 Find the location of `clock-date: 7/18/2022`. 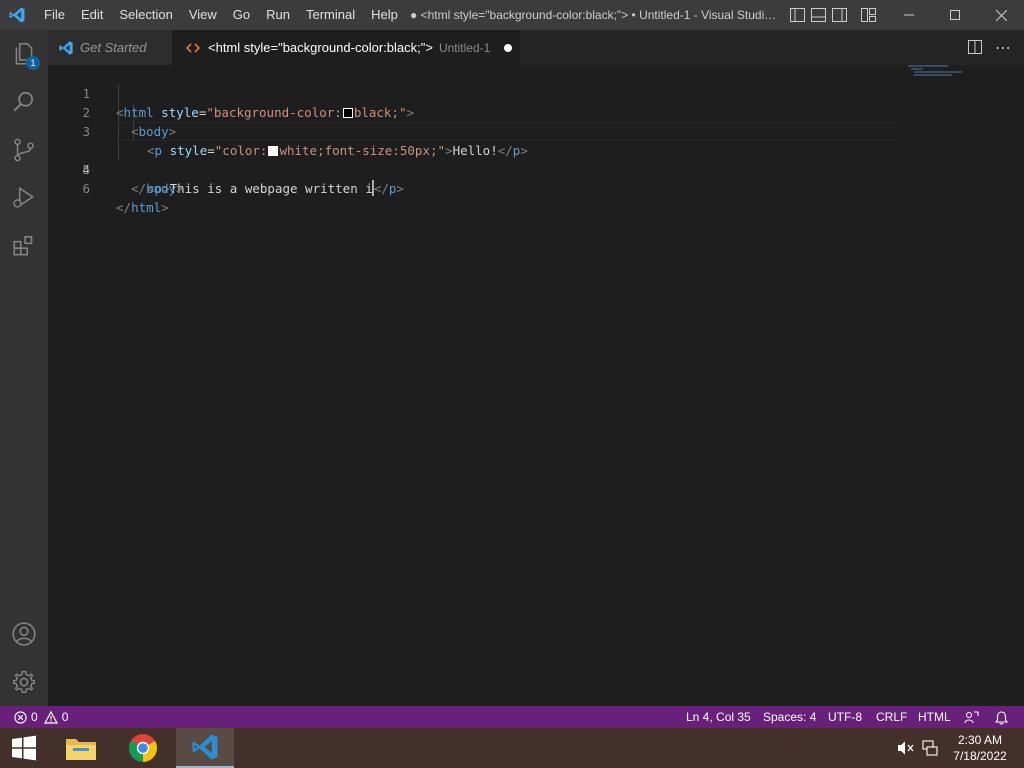

clock-date: 7/18/2022 is located at coordinates (980, 756).